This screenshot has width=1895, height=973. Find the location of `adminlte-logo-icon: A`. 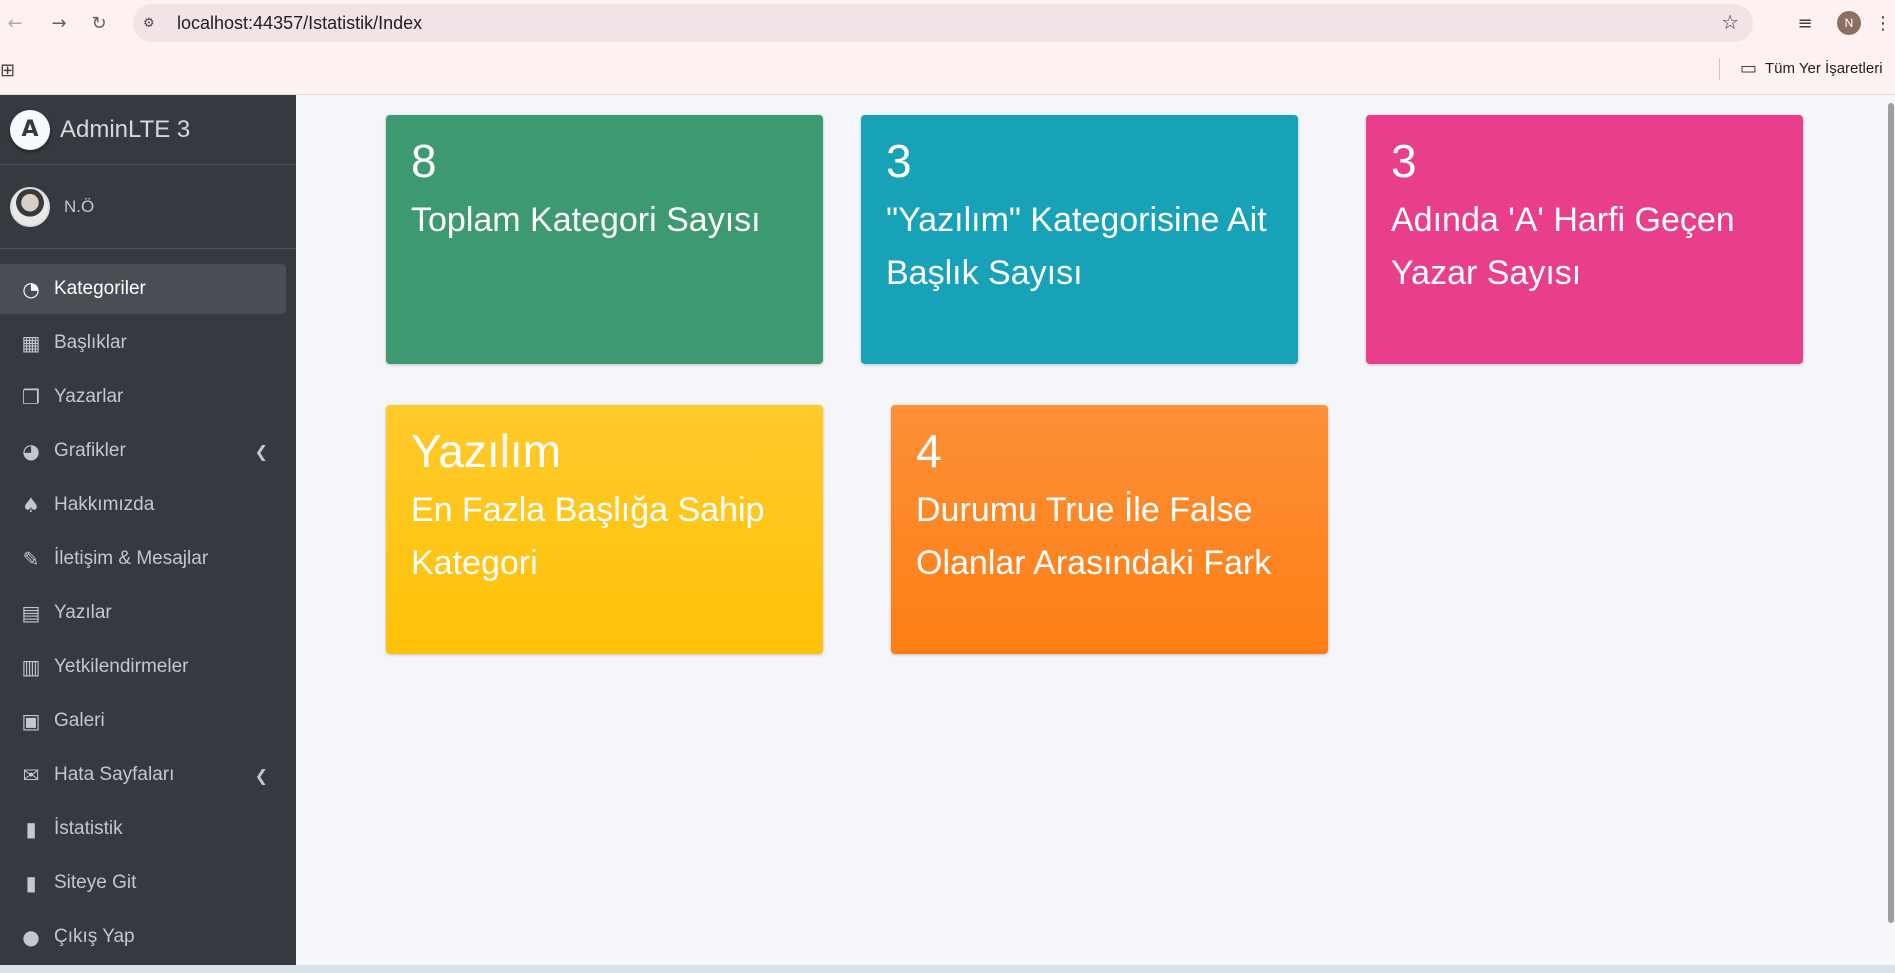

adminlte-logo-icon: A is located at coordinates (30, 129).